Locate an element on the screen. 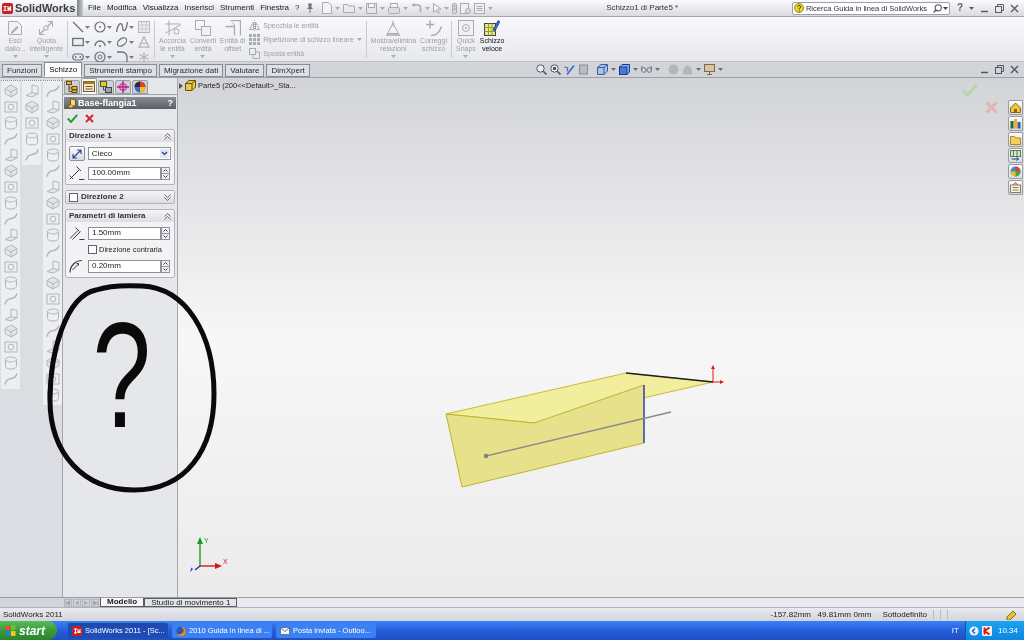 This screenshot has width=1024, height=640. confirm-check-icon is located at coordinates (970, 89).